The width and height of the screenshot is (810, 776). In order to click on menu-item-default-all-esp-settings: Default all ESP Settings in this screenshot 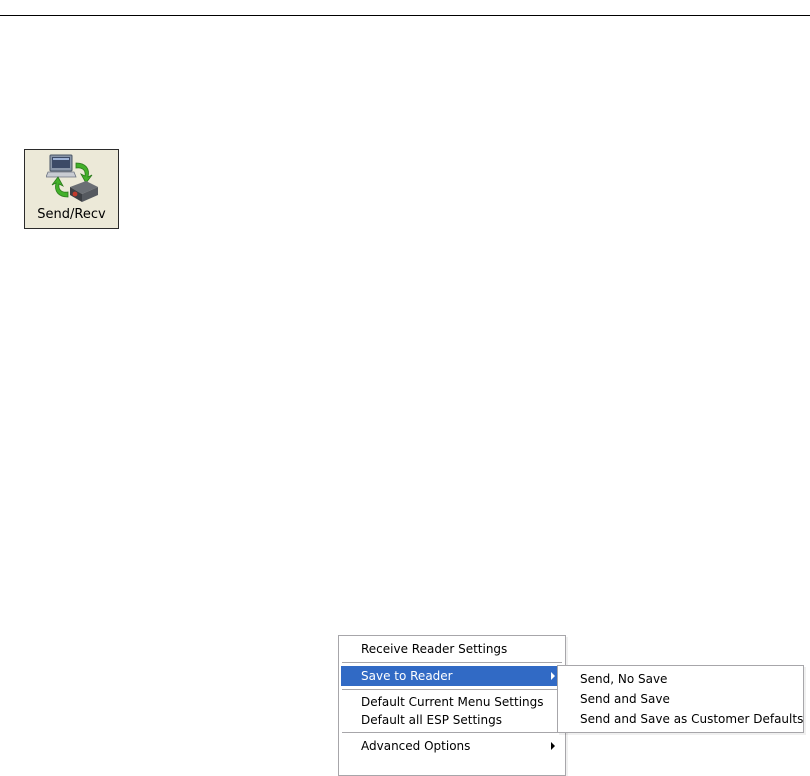, I will do `click(452, 720)`.